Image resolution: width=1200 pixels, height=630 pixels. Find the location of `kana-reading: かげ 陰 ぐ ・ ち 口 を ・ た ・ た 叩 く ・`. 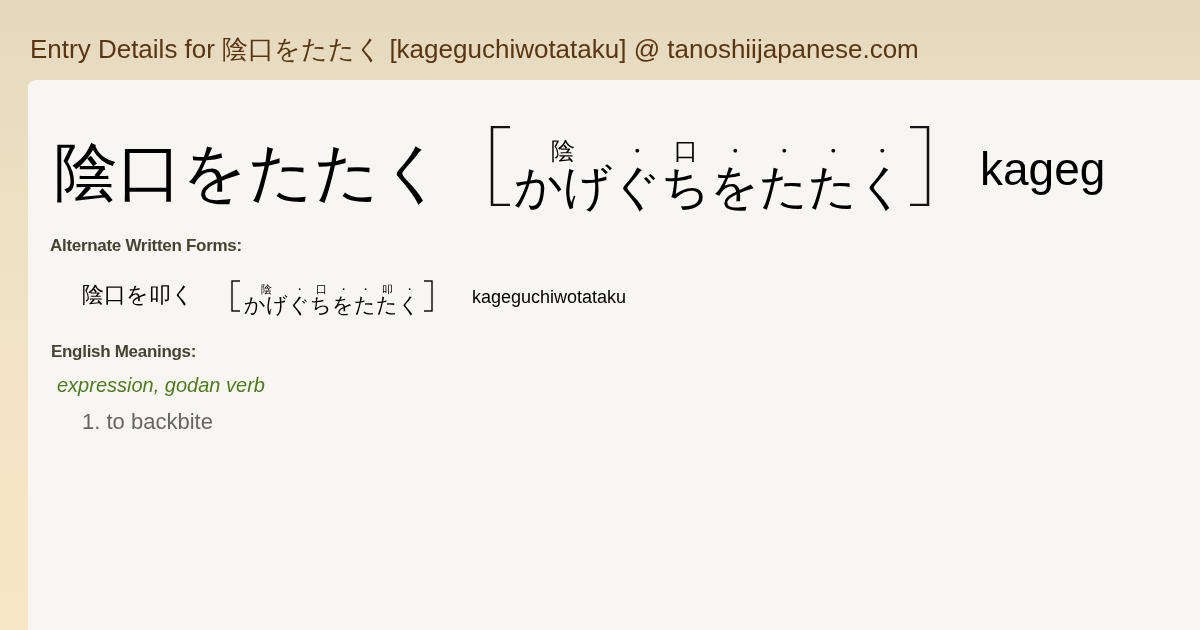

kana-reading: かげ 陰 ぐ ・ ち 口 を ・ た ・ た 叩 く ・ is located at coordinates (332, 300).